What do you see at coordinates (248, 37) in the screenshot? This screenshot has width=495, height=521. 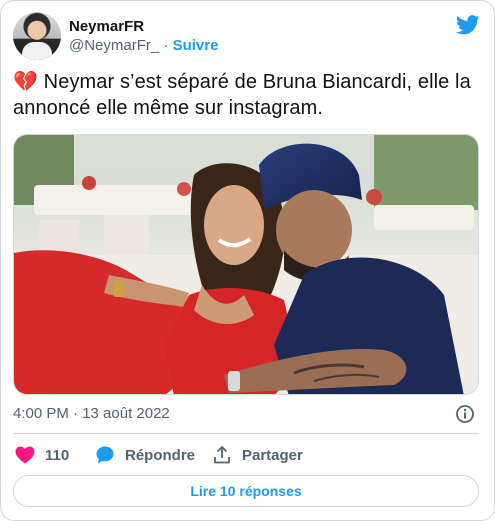 I see `tweet-header: NeymarFR @NeymarFr_ · Suivre` at bounding box center [248, 37].